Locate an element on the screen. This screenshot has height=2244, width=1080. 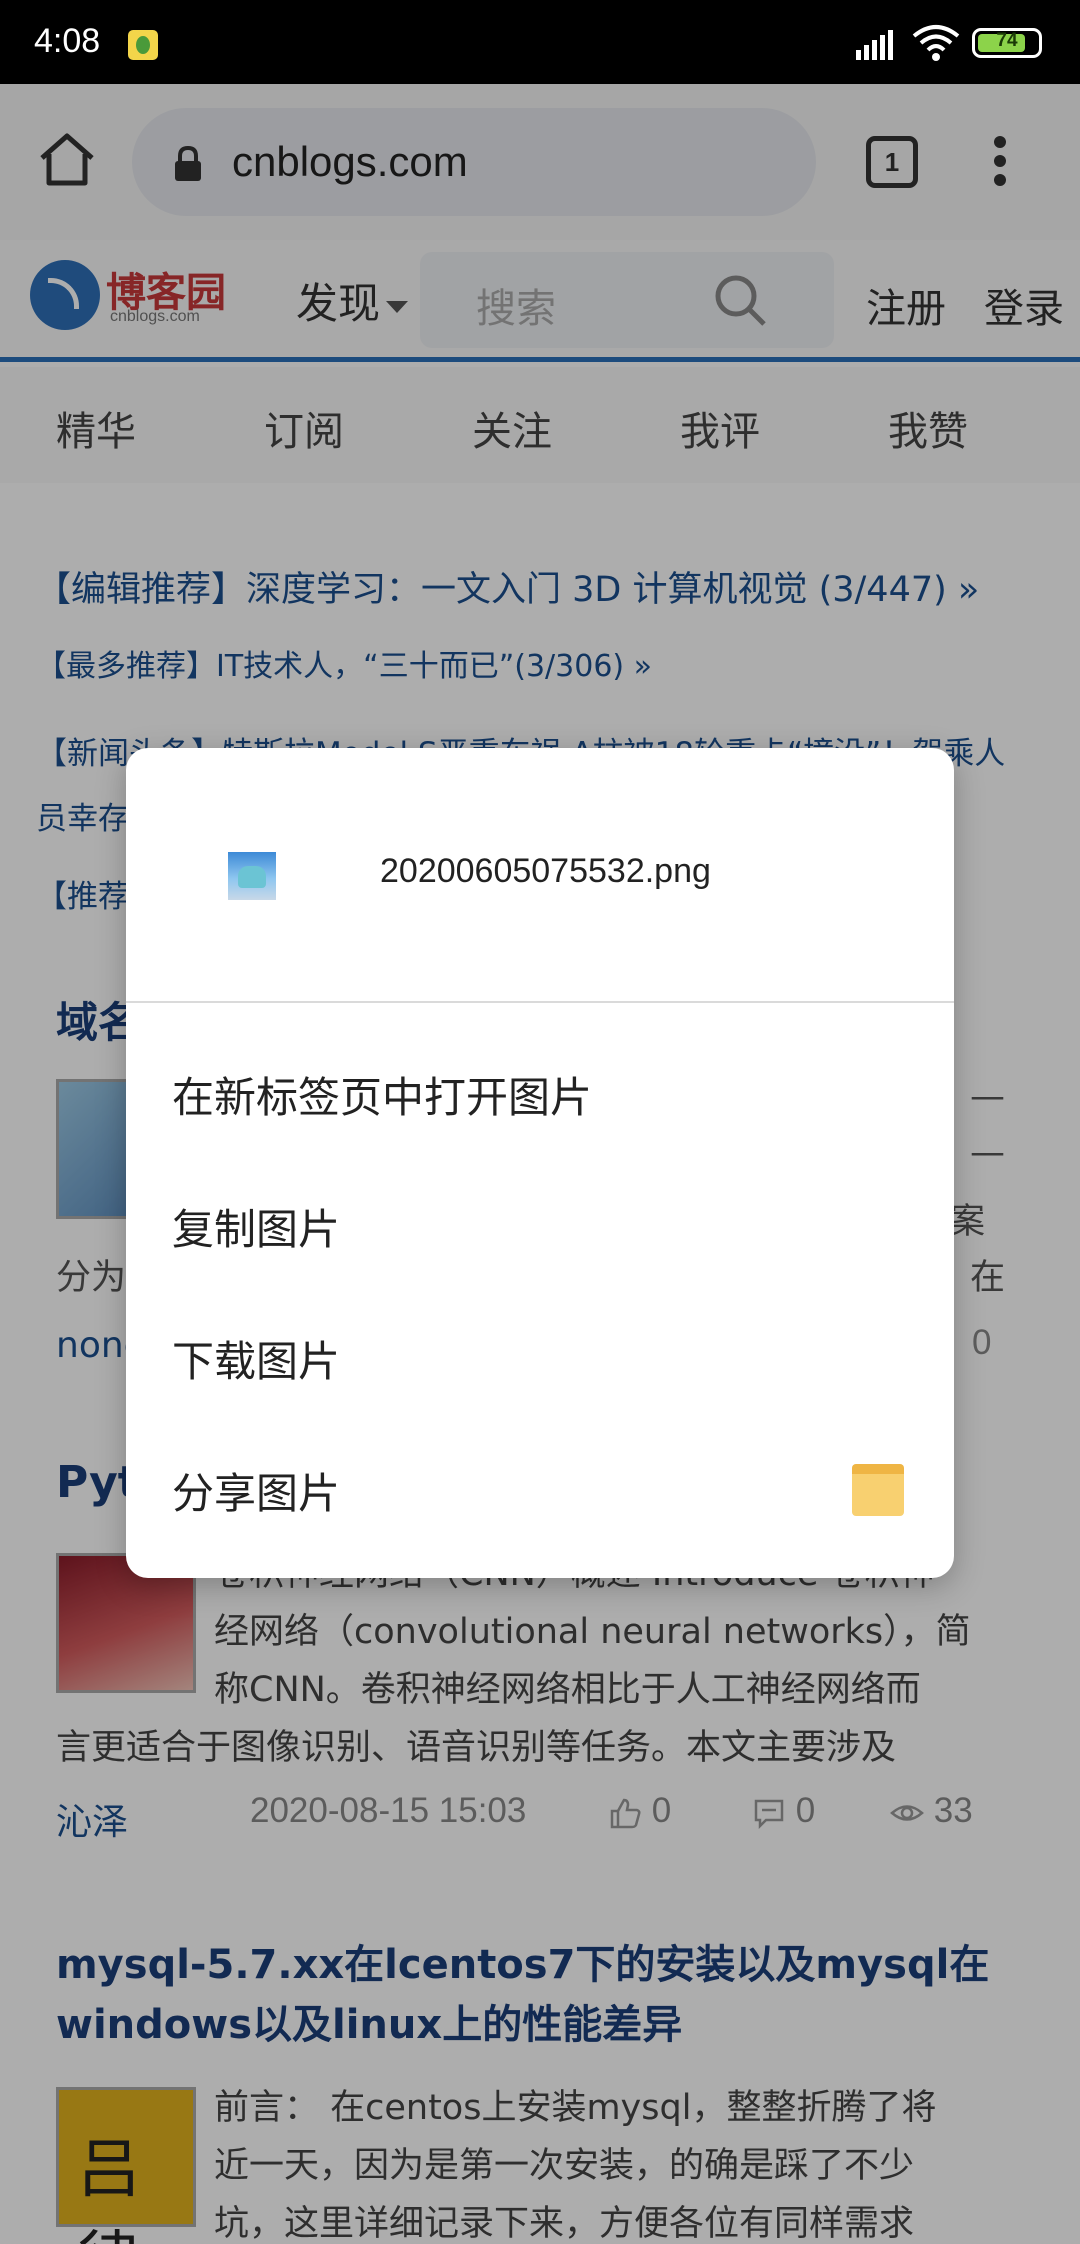
status-bar: 4:08 74 is located at coordinates (540, 42).